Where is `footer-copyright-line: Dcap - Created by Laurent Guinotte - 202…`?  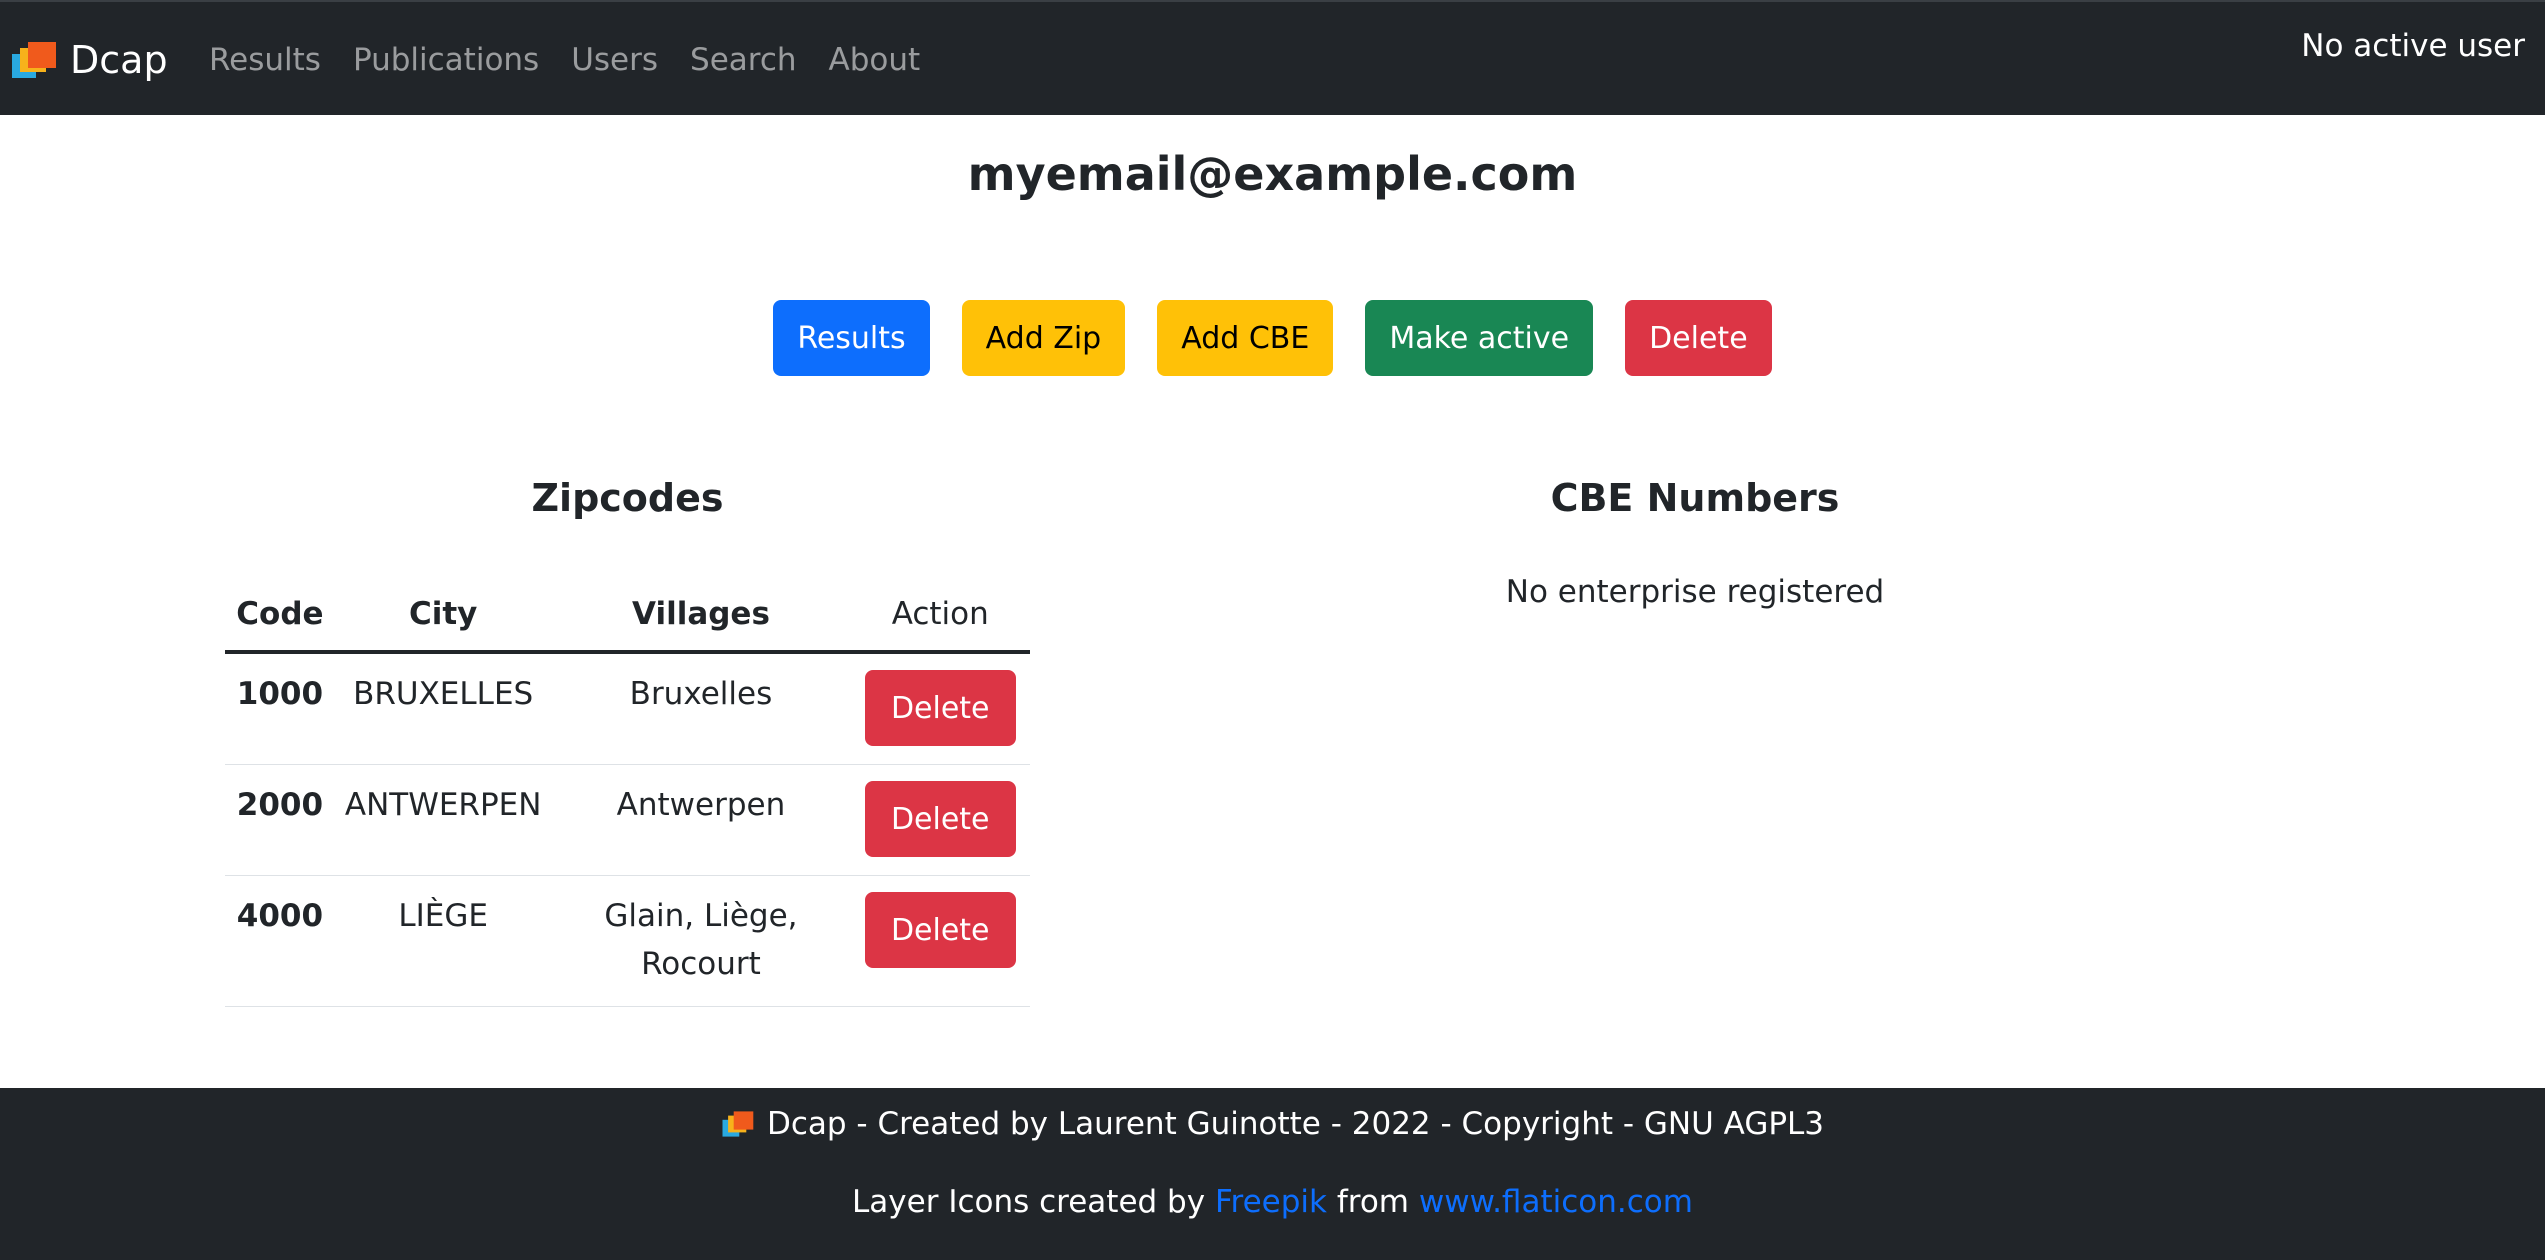
footer-copyright-line: Dcap - Created by Laurent Guinotte - 202… is located at coordinates (1272, 1124).